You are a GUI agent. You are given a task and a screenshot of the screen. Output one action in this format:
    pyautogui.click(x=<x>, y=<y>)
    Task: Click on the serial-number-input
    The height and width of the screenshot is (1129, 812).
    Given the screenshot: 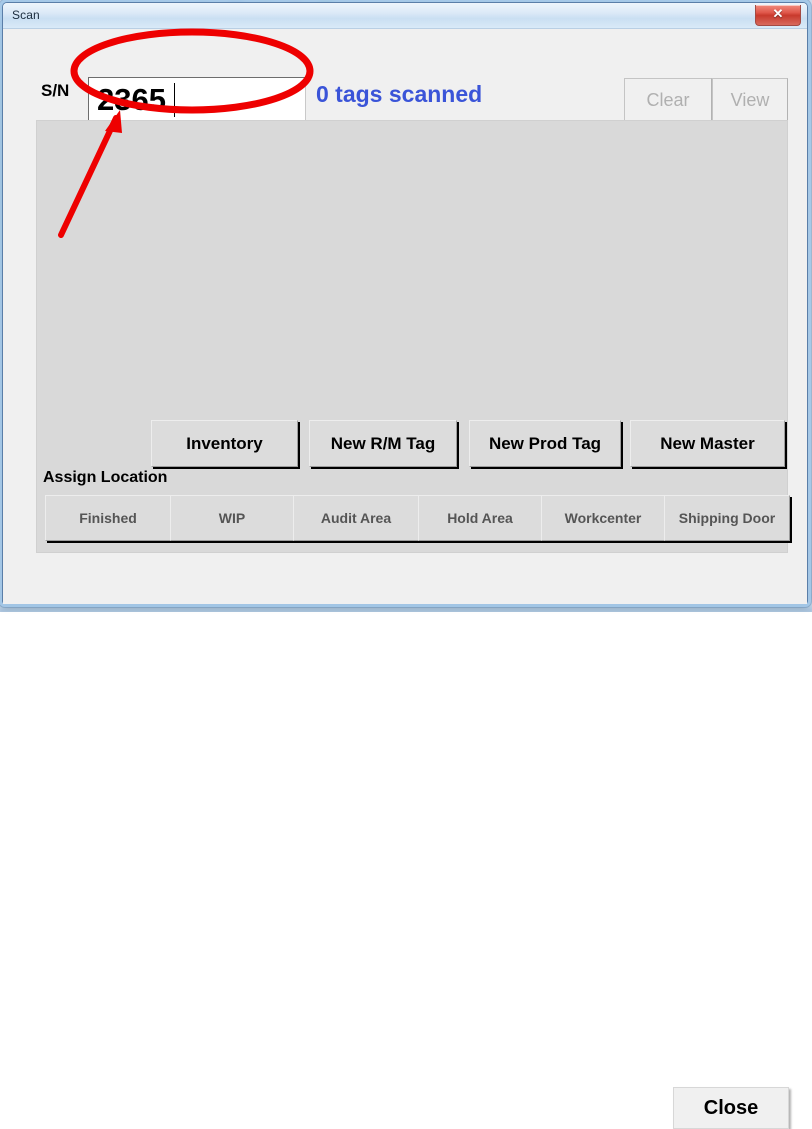 What is the action you would take?
    pyautogui.click(x=197, y=99)
    